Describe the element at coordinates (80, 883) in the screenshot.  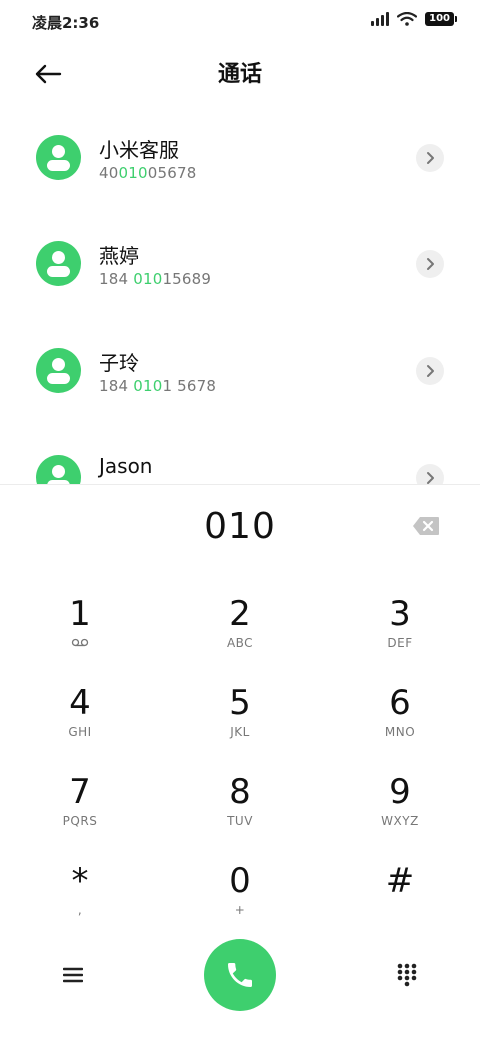
I see `key-star: * ,` at that location.